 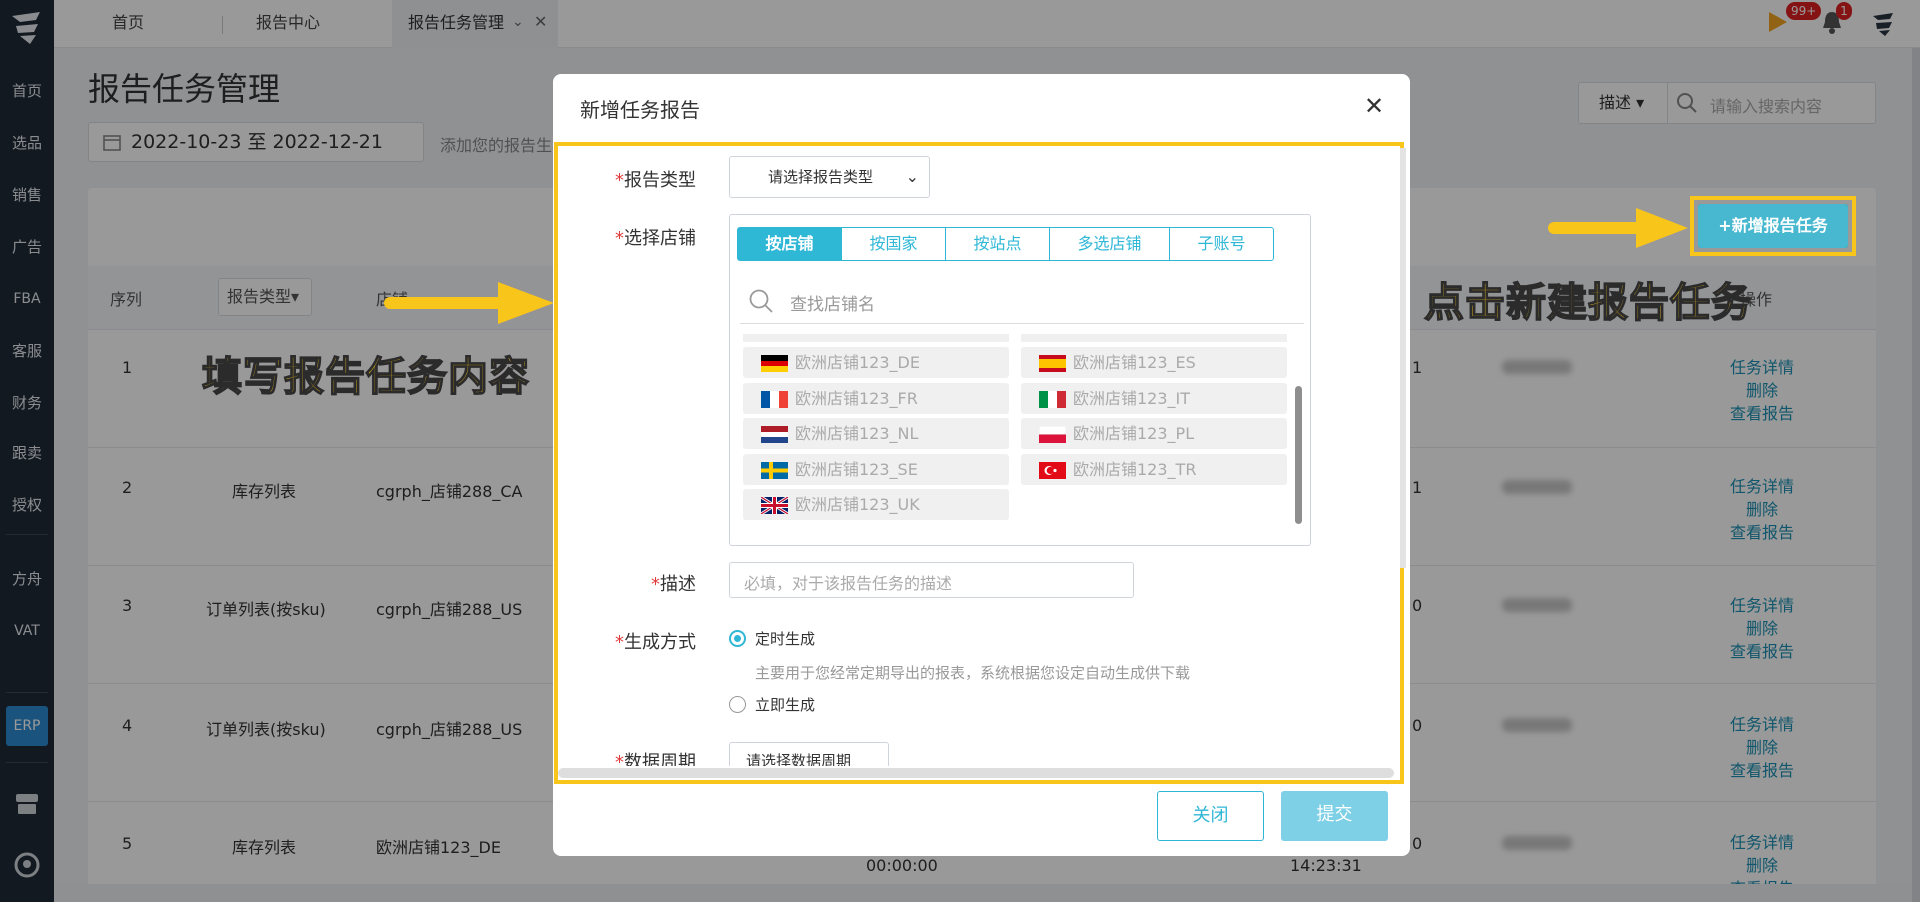 I want to click on shop-item-es: 欧洲店铺123_ES, so click(x=1154, y=362).